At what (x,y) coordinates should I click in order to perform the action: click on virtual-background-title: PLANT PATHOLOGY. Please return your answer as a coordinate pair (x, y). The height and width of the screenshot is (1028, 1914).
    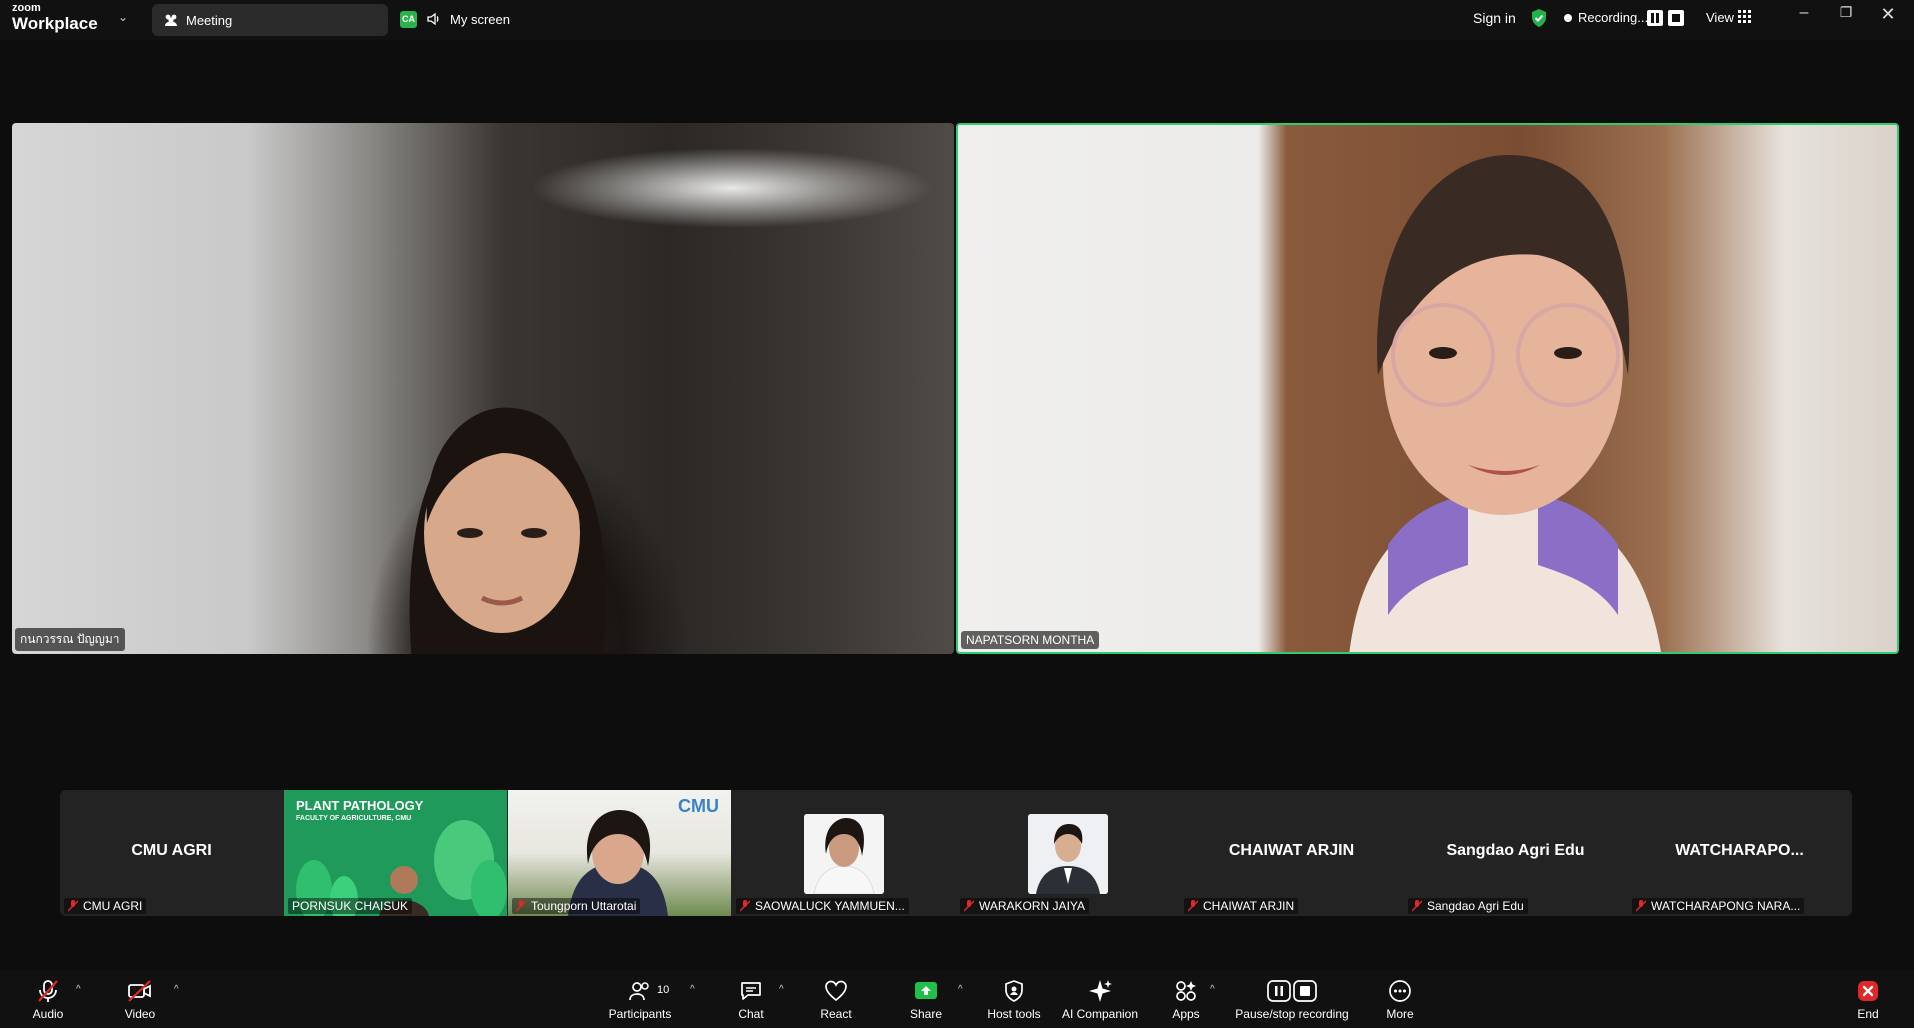
    Looking at the image, I should click on (360, 805).